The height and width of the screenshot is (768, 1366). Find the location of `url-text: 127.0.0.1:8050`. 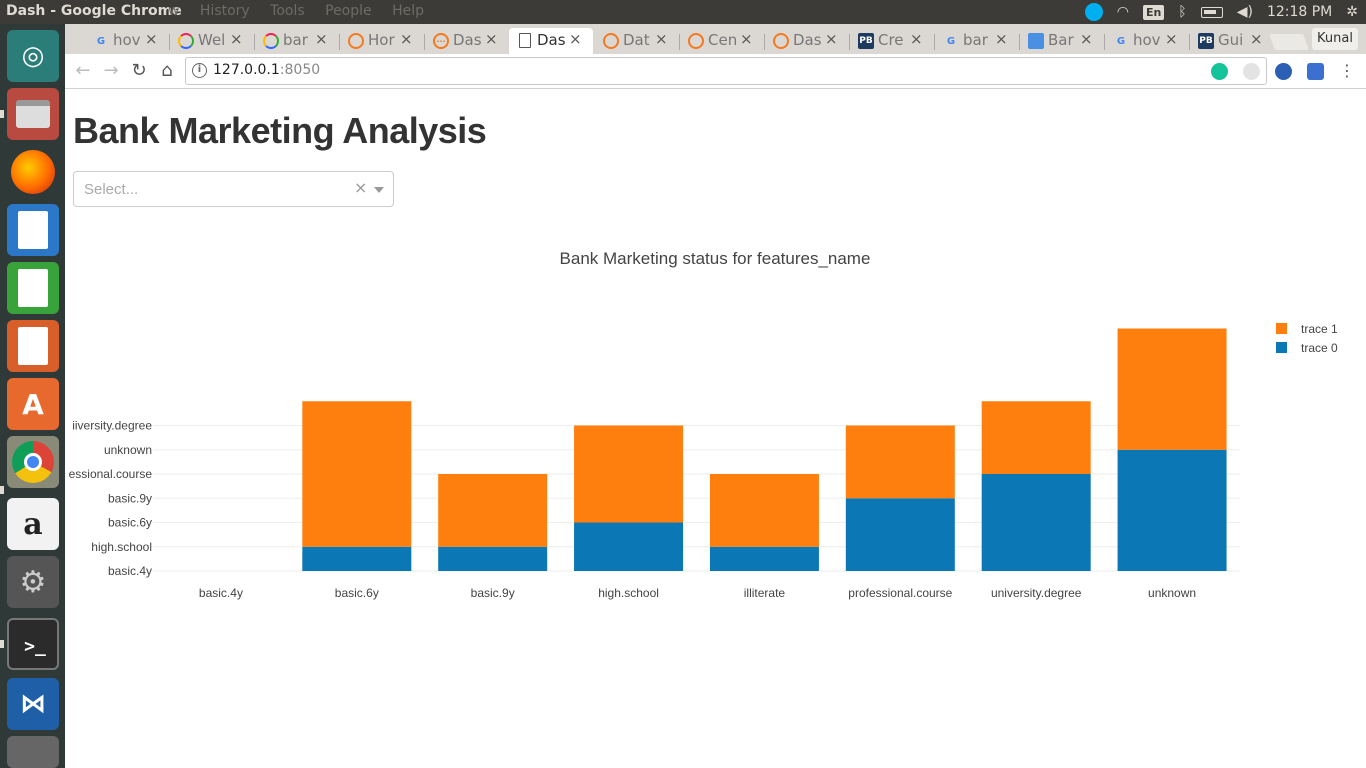

url-text: 127.0.0.1:8050 is located at coordinates (266, 70).